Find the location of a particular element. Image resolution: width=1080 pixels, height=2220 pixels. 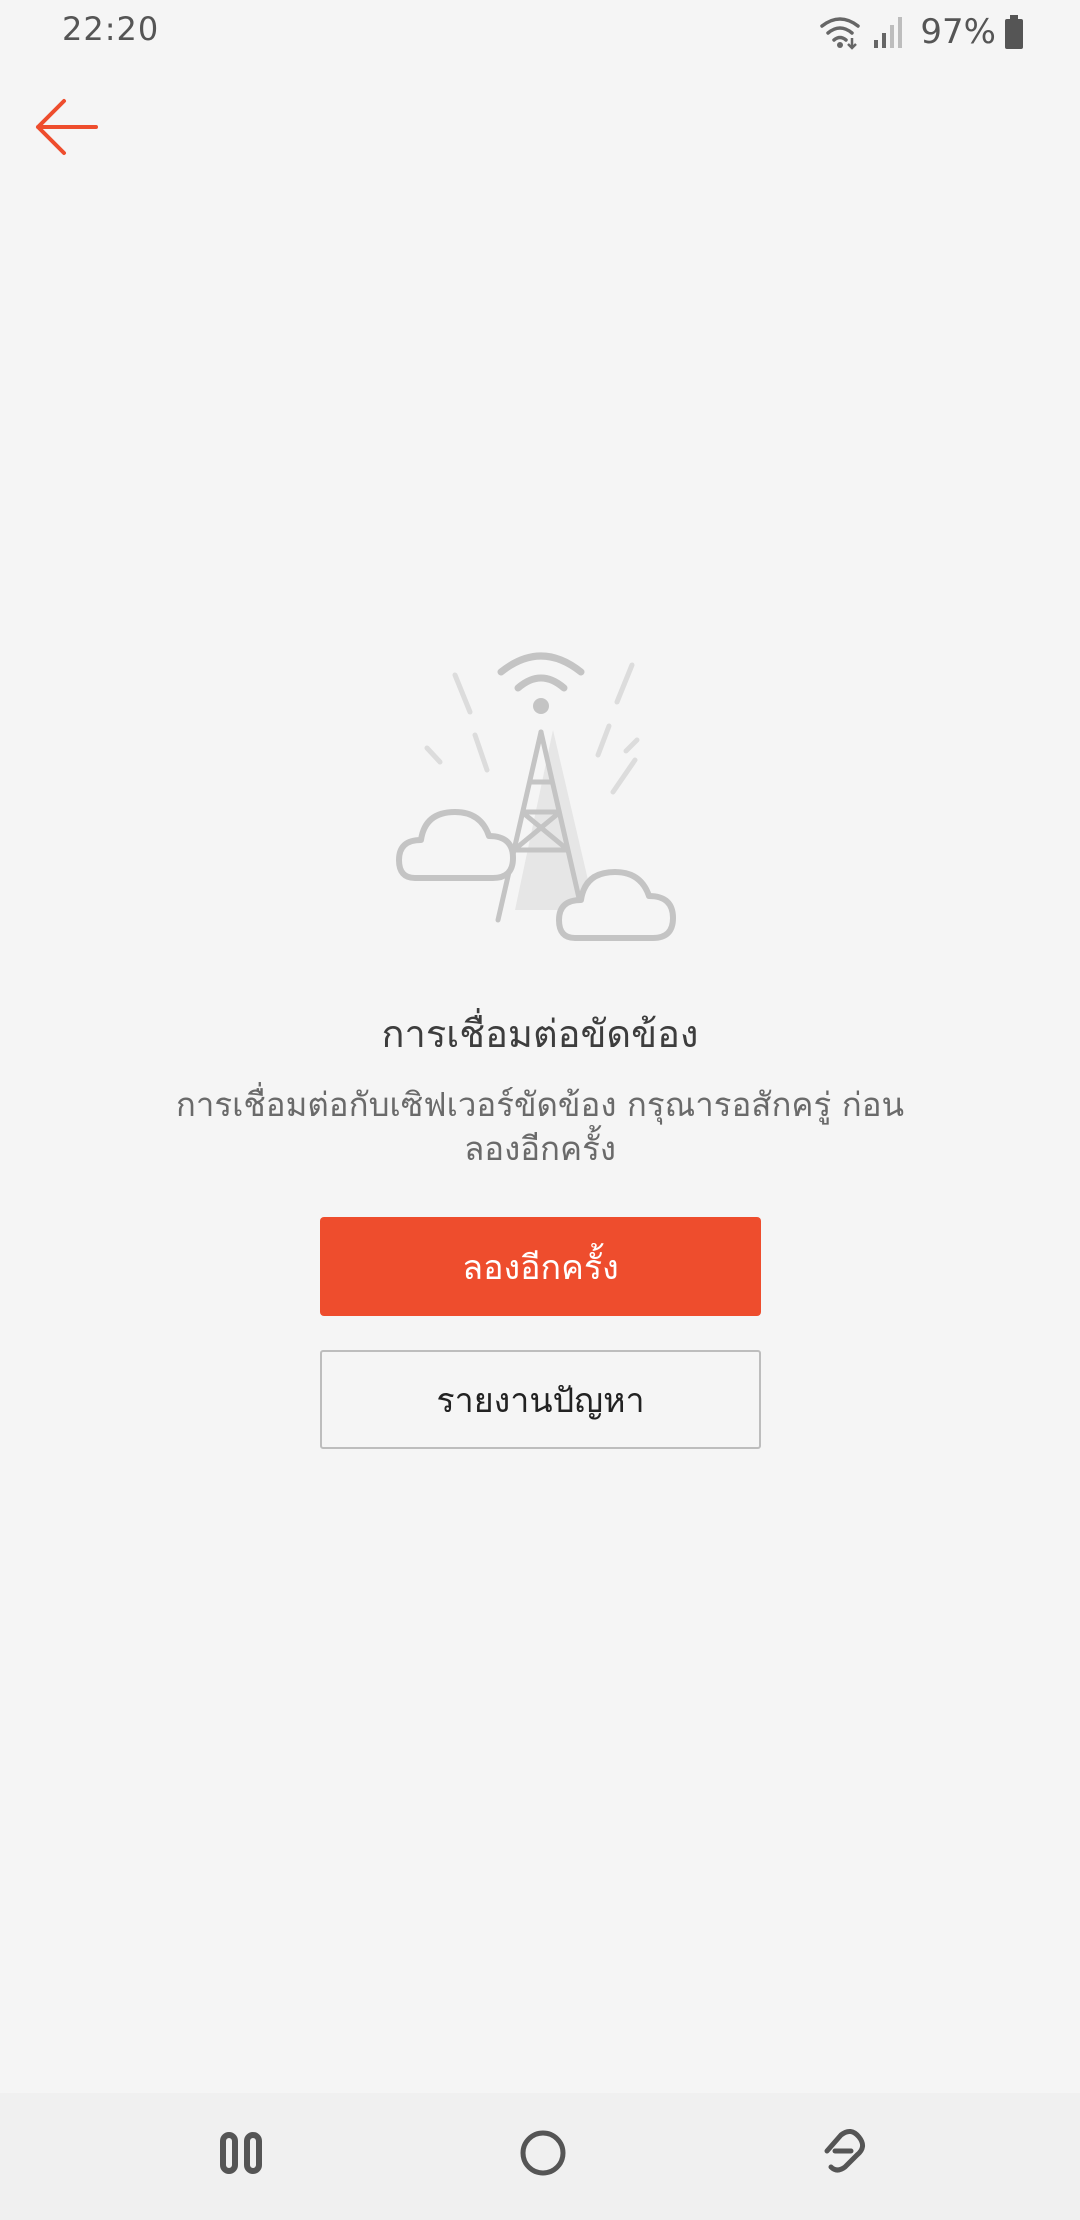

report-problem-button: รายงานปัญหา is located at coordinates (540, 1399).